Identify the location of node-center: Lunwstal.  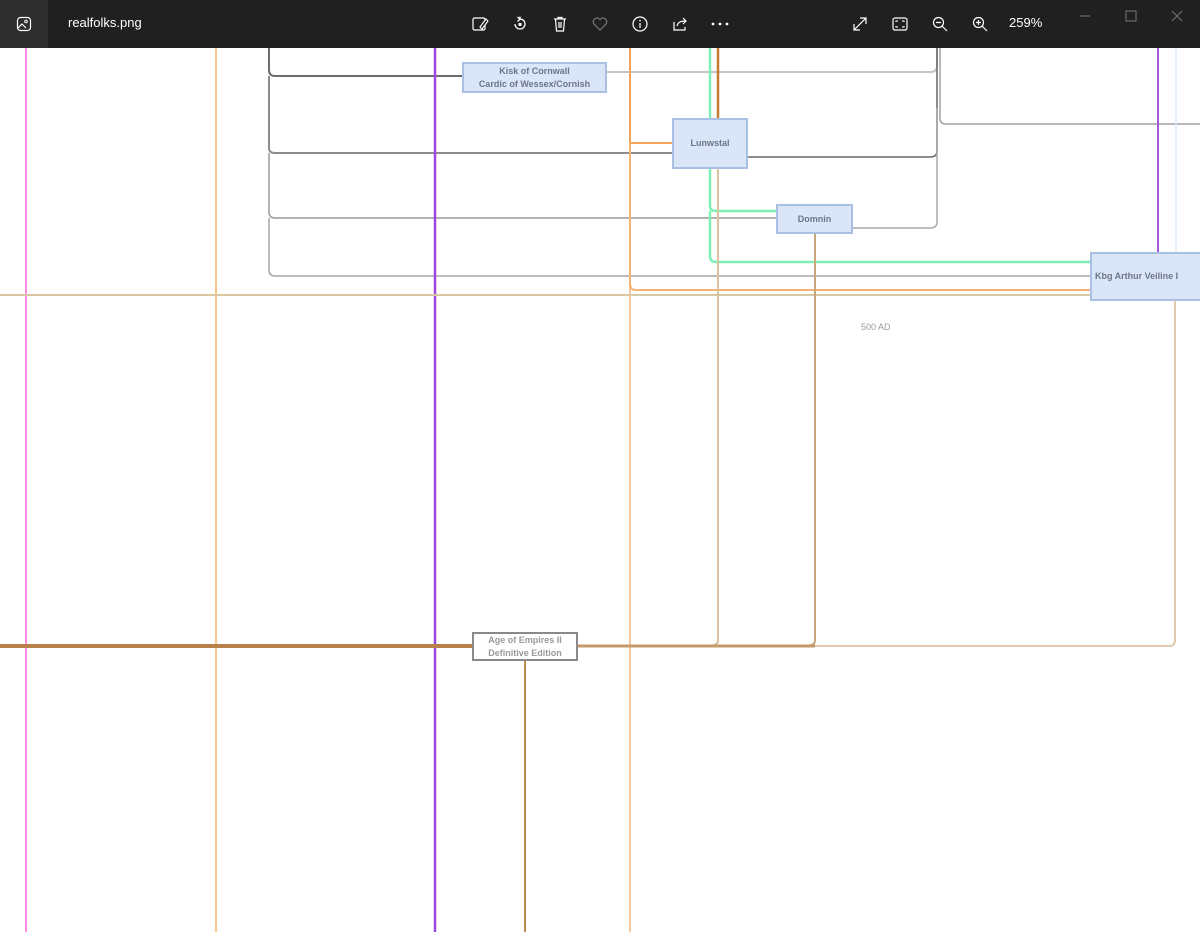
(710, 143).